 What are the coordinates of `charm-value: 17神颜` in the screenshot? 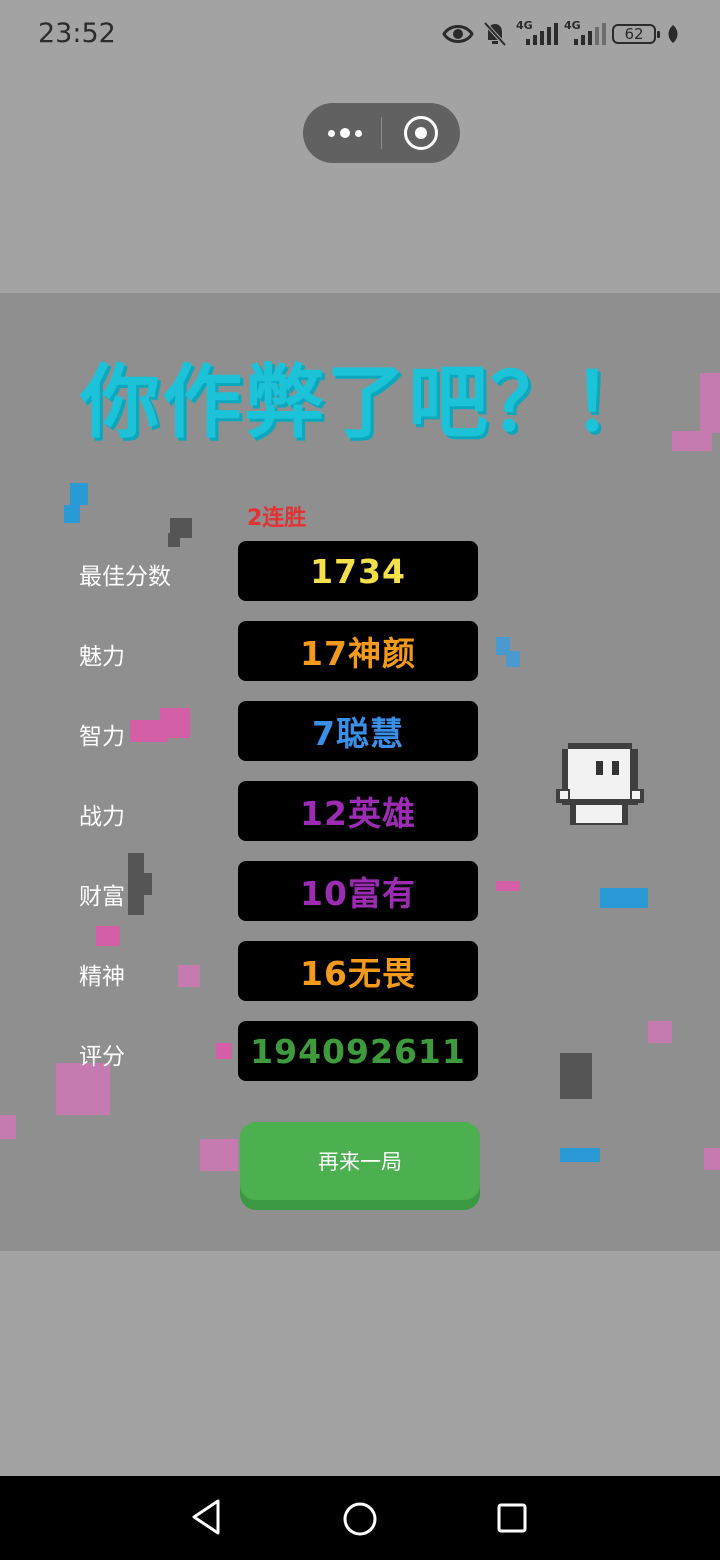 It's located at (358, 651).